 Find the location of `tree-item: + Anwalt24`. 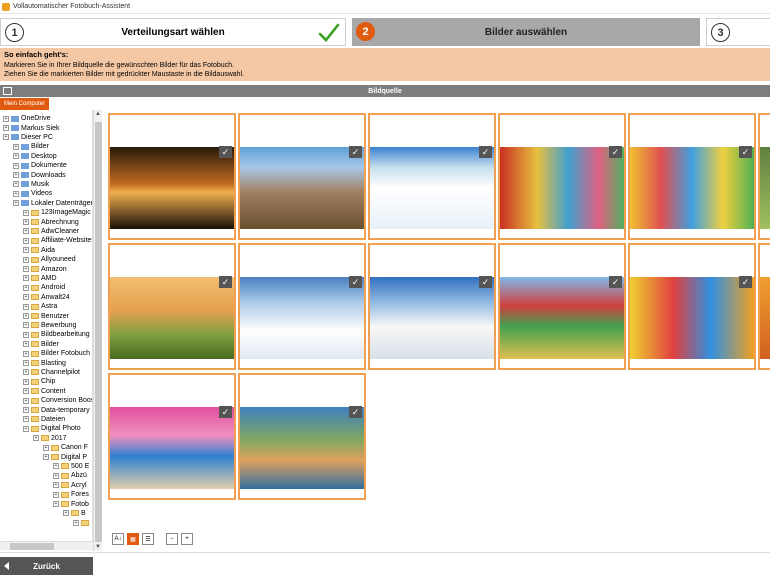

tree-item: + Anwalt24 is located at coordinates (46, 297).